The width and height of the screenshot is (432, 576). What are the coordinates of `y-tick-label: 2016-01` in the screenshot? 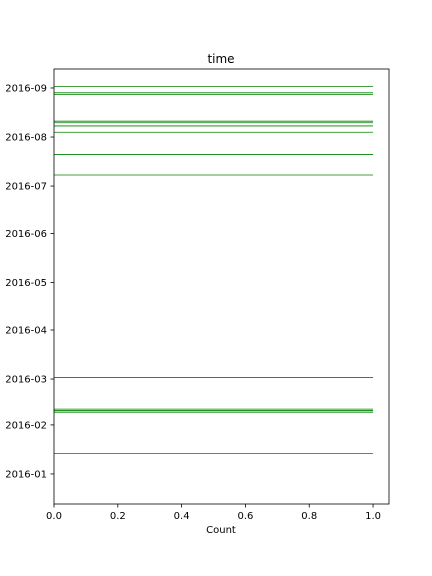 It's located at (26, 474).